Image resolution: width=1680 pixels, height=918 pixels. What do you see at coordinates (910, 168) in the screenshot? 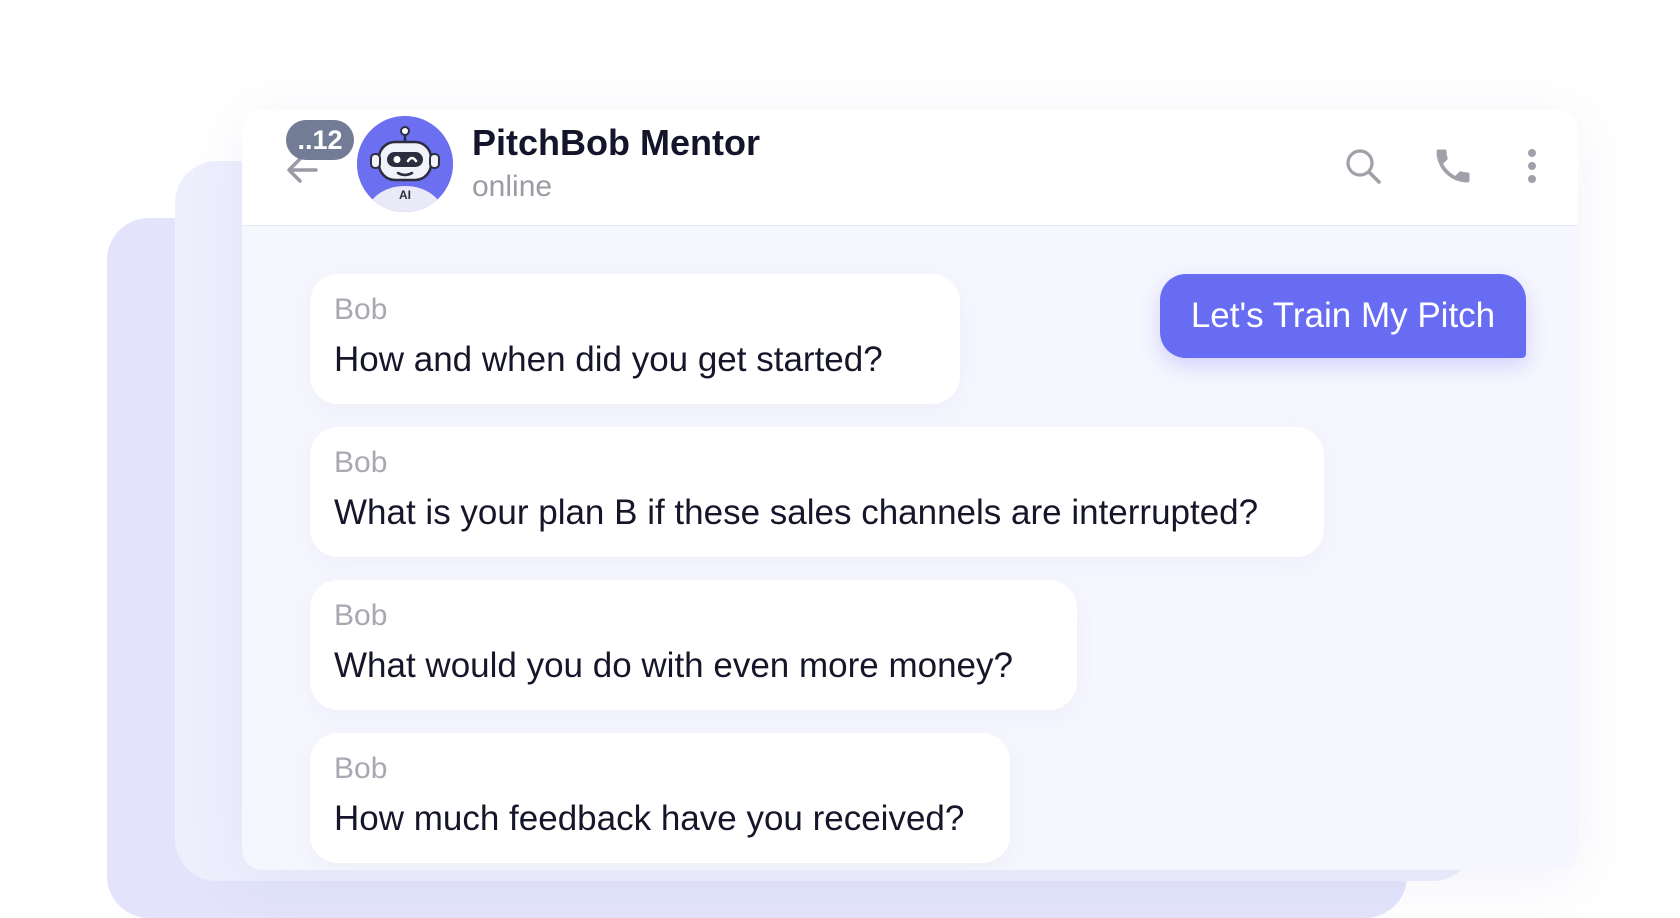
I see `chat-header: ..12 AI PitchBob Mentor online` at bounding box center [910, 168].